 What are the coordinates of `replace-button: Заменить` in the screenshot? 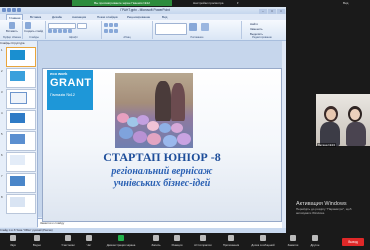 It's located at (256, 29).